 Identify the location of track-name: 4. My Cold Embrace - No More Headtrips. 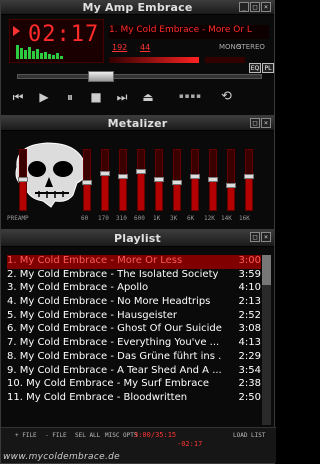
(109, 302).